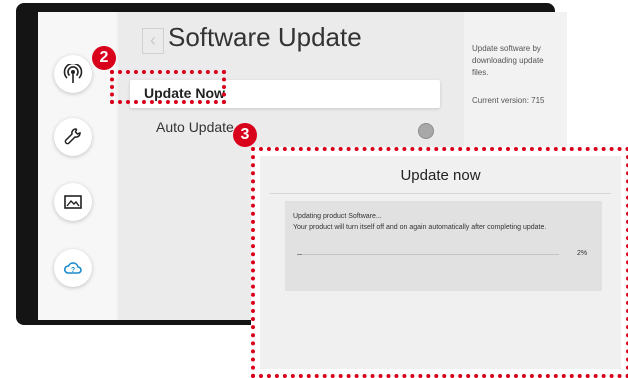  What do you see at coordinates (426, 131) in the screenshot?
I see `auto-update-toggle` at bounding box center [426, 131].